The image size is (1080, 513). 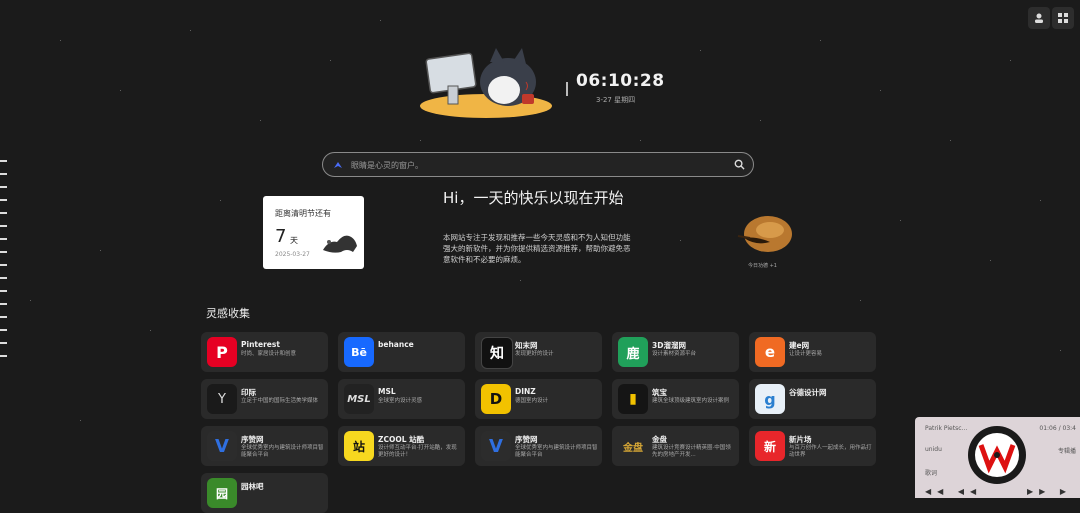 What do you see at coordinates (669, 345) in the screenshot?
I see `site-name: 3D溜溜网` at bounding box center [669, 345].